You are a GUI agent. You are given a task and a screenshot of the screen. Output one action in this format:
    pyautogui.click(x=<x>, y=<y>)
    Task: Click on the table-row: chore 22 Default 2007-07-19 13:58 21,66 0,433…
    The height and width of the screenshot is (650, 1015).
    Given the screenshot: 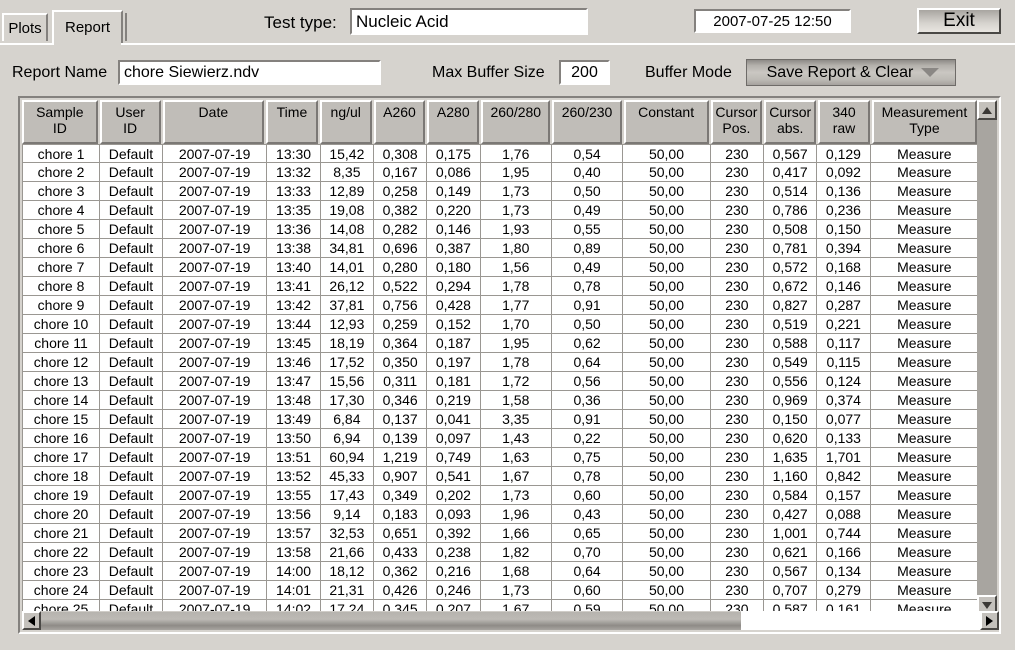 What is the action you would take?
    pyautogui.click(x=500, y=552)
    